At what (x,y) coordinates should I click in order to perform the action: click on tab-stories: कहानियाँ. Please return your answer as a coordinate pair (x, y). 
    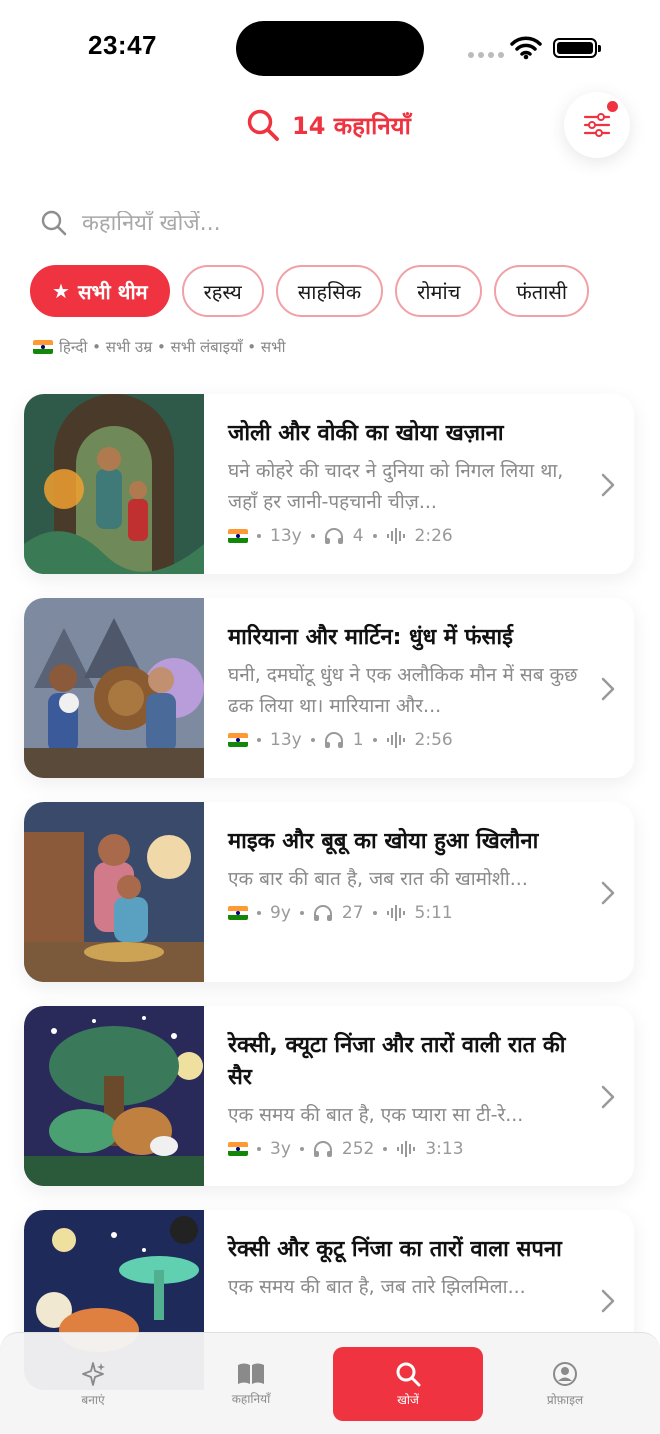
    Looking at the image, I should click on (251, 1384).